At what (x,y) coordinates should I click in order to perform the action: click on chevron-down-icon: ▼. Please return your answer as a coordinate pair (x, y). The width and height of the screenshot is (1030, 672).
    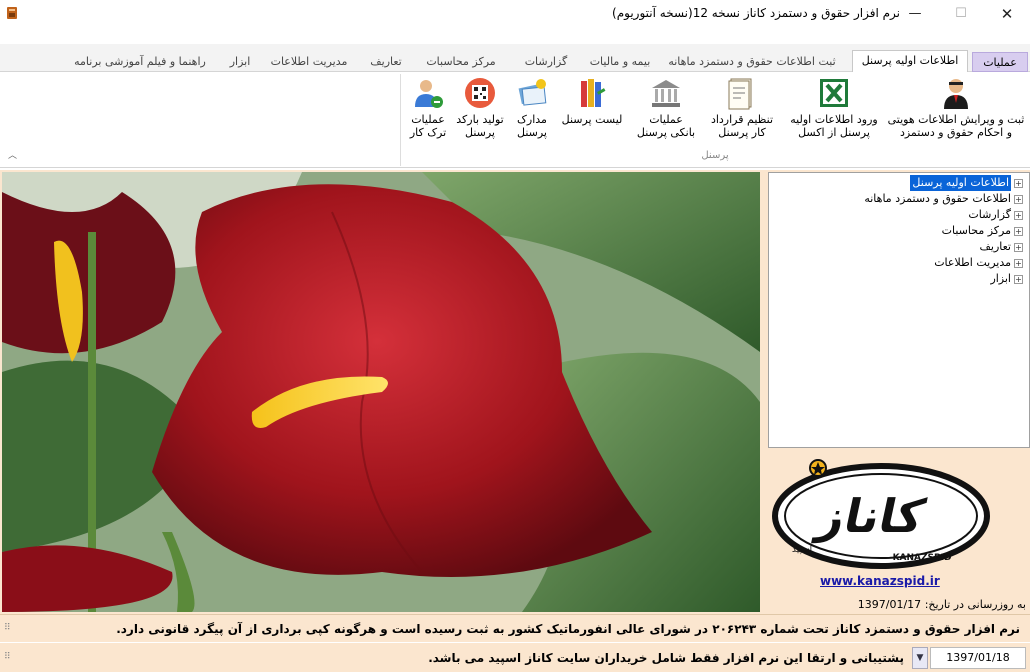
    Looking at the image, I should click on (920, 658).